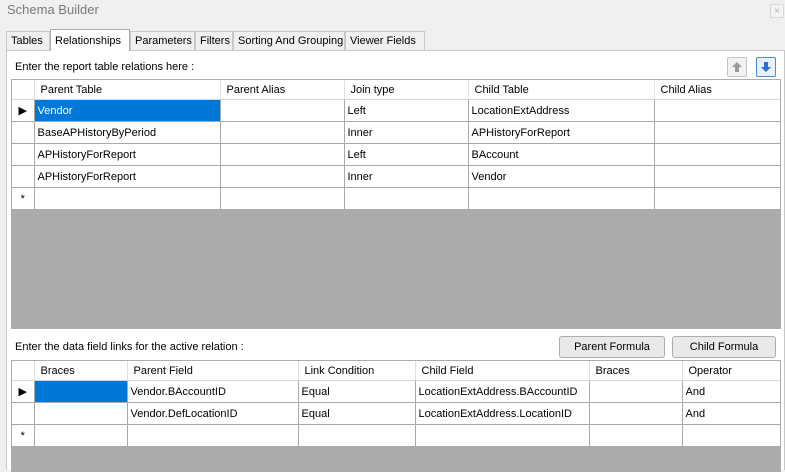 The width and height of the screenshot is (785, 472). What do you see at coordinates (502, 435) in the screenshot?
I see `cell-child-field` at bounding box center [502, 435].